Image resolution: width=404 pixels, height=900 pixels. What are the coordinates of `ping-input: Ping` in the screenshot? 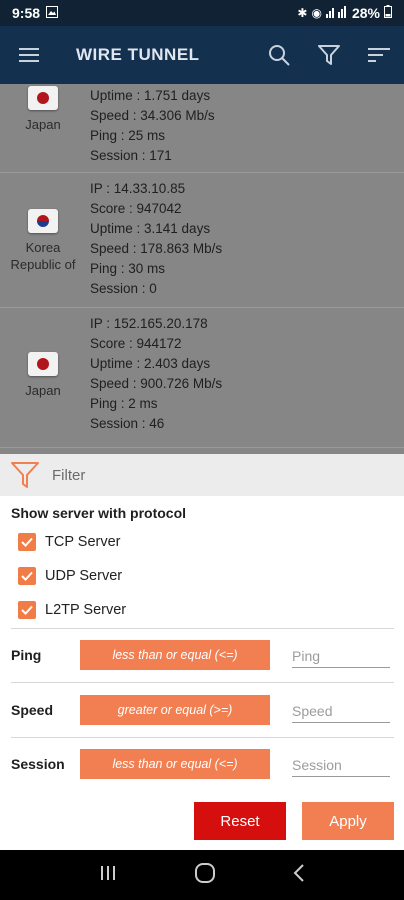 It's located at (341, 655).